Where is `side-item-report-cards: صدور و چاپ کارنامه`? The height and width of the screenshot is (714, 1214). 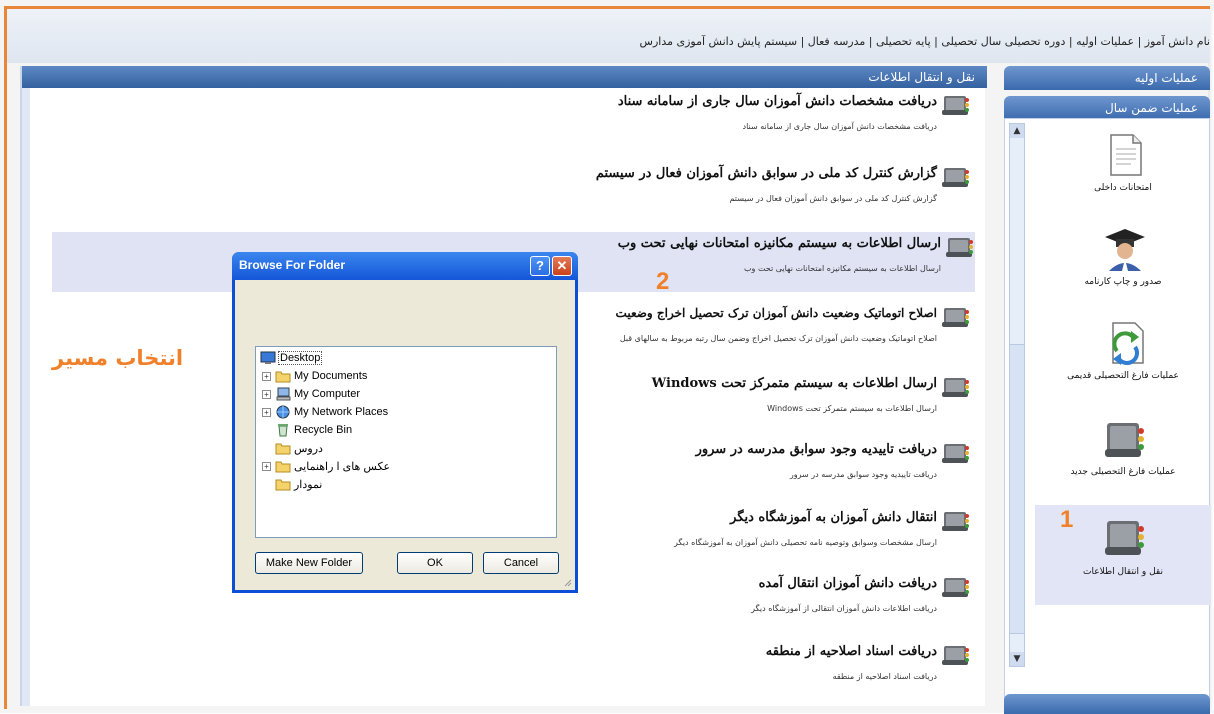
side-item-report-cards: صدور و چاپ کارنامه is located at coordinates (1123, 263).